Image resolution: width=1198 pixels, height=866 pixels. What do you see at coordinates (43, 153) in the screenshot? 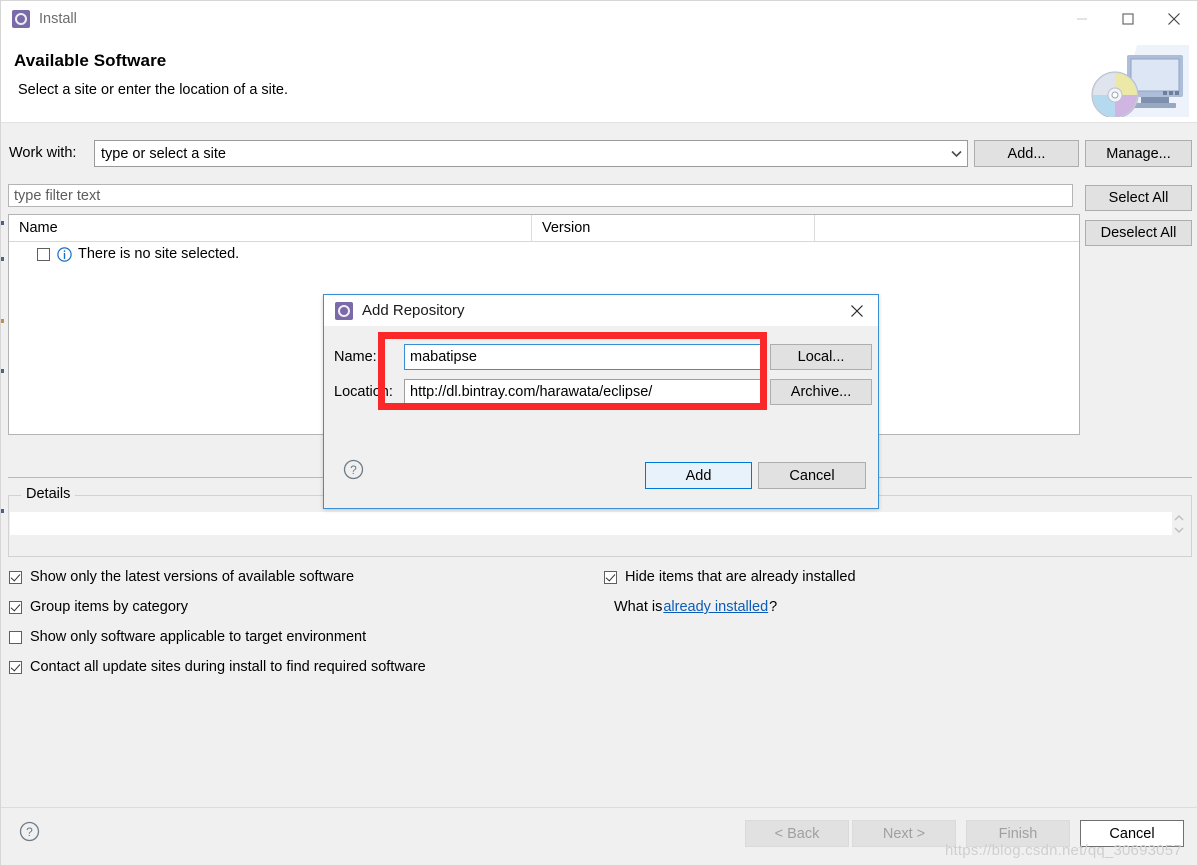
I see `work-with-label: Work with:` at bounding box center [43, 153].